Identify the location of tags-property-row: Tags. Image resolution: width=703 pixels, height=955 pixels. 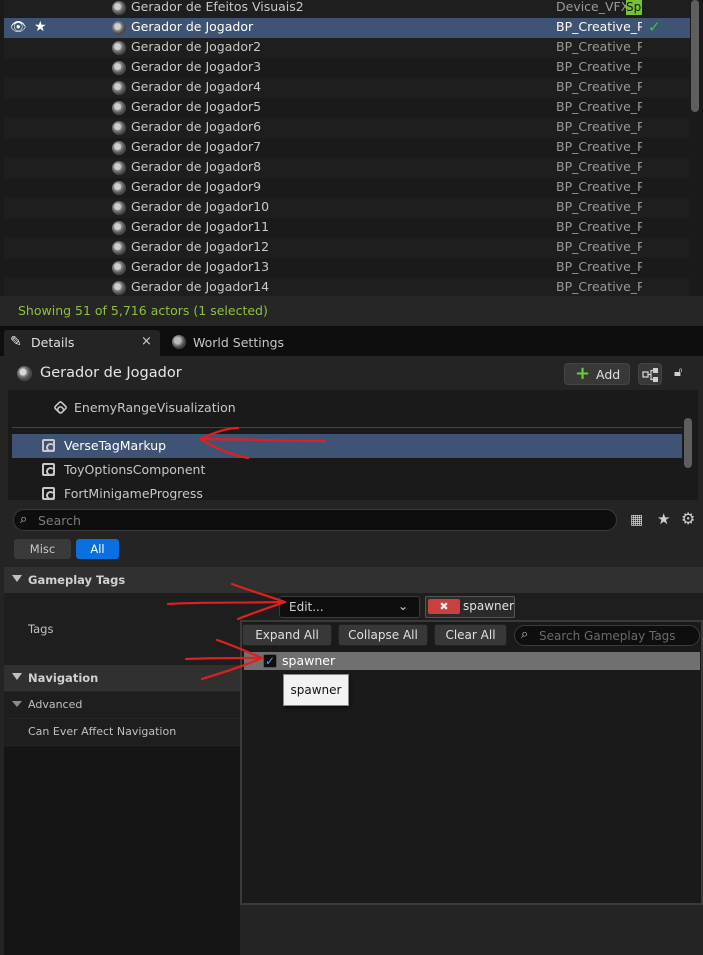
(122, 629).